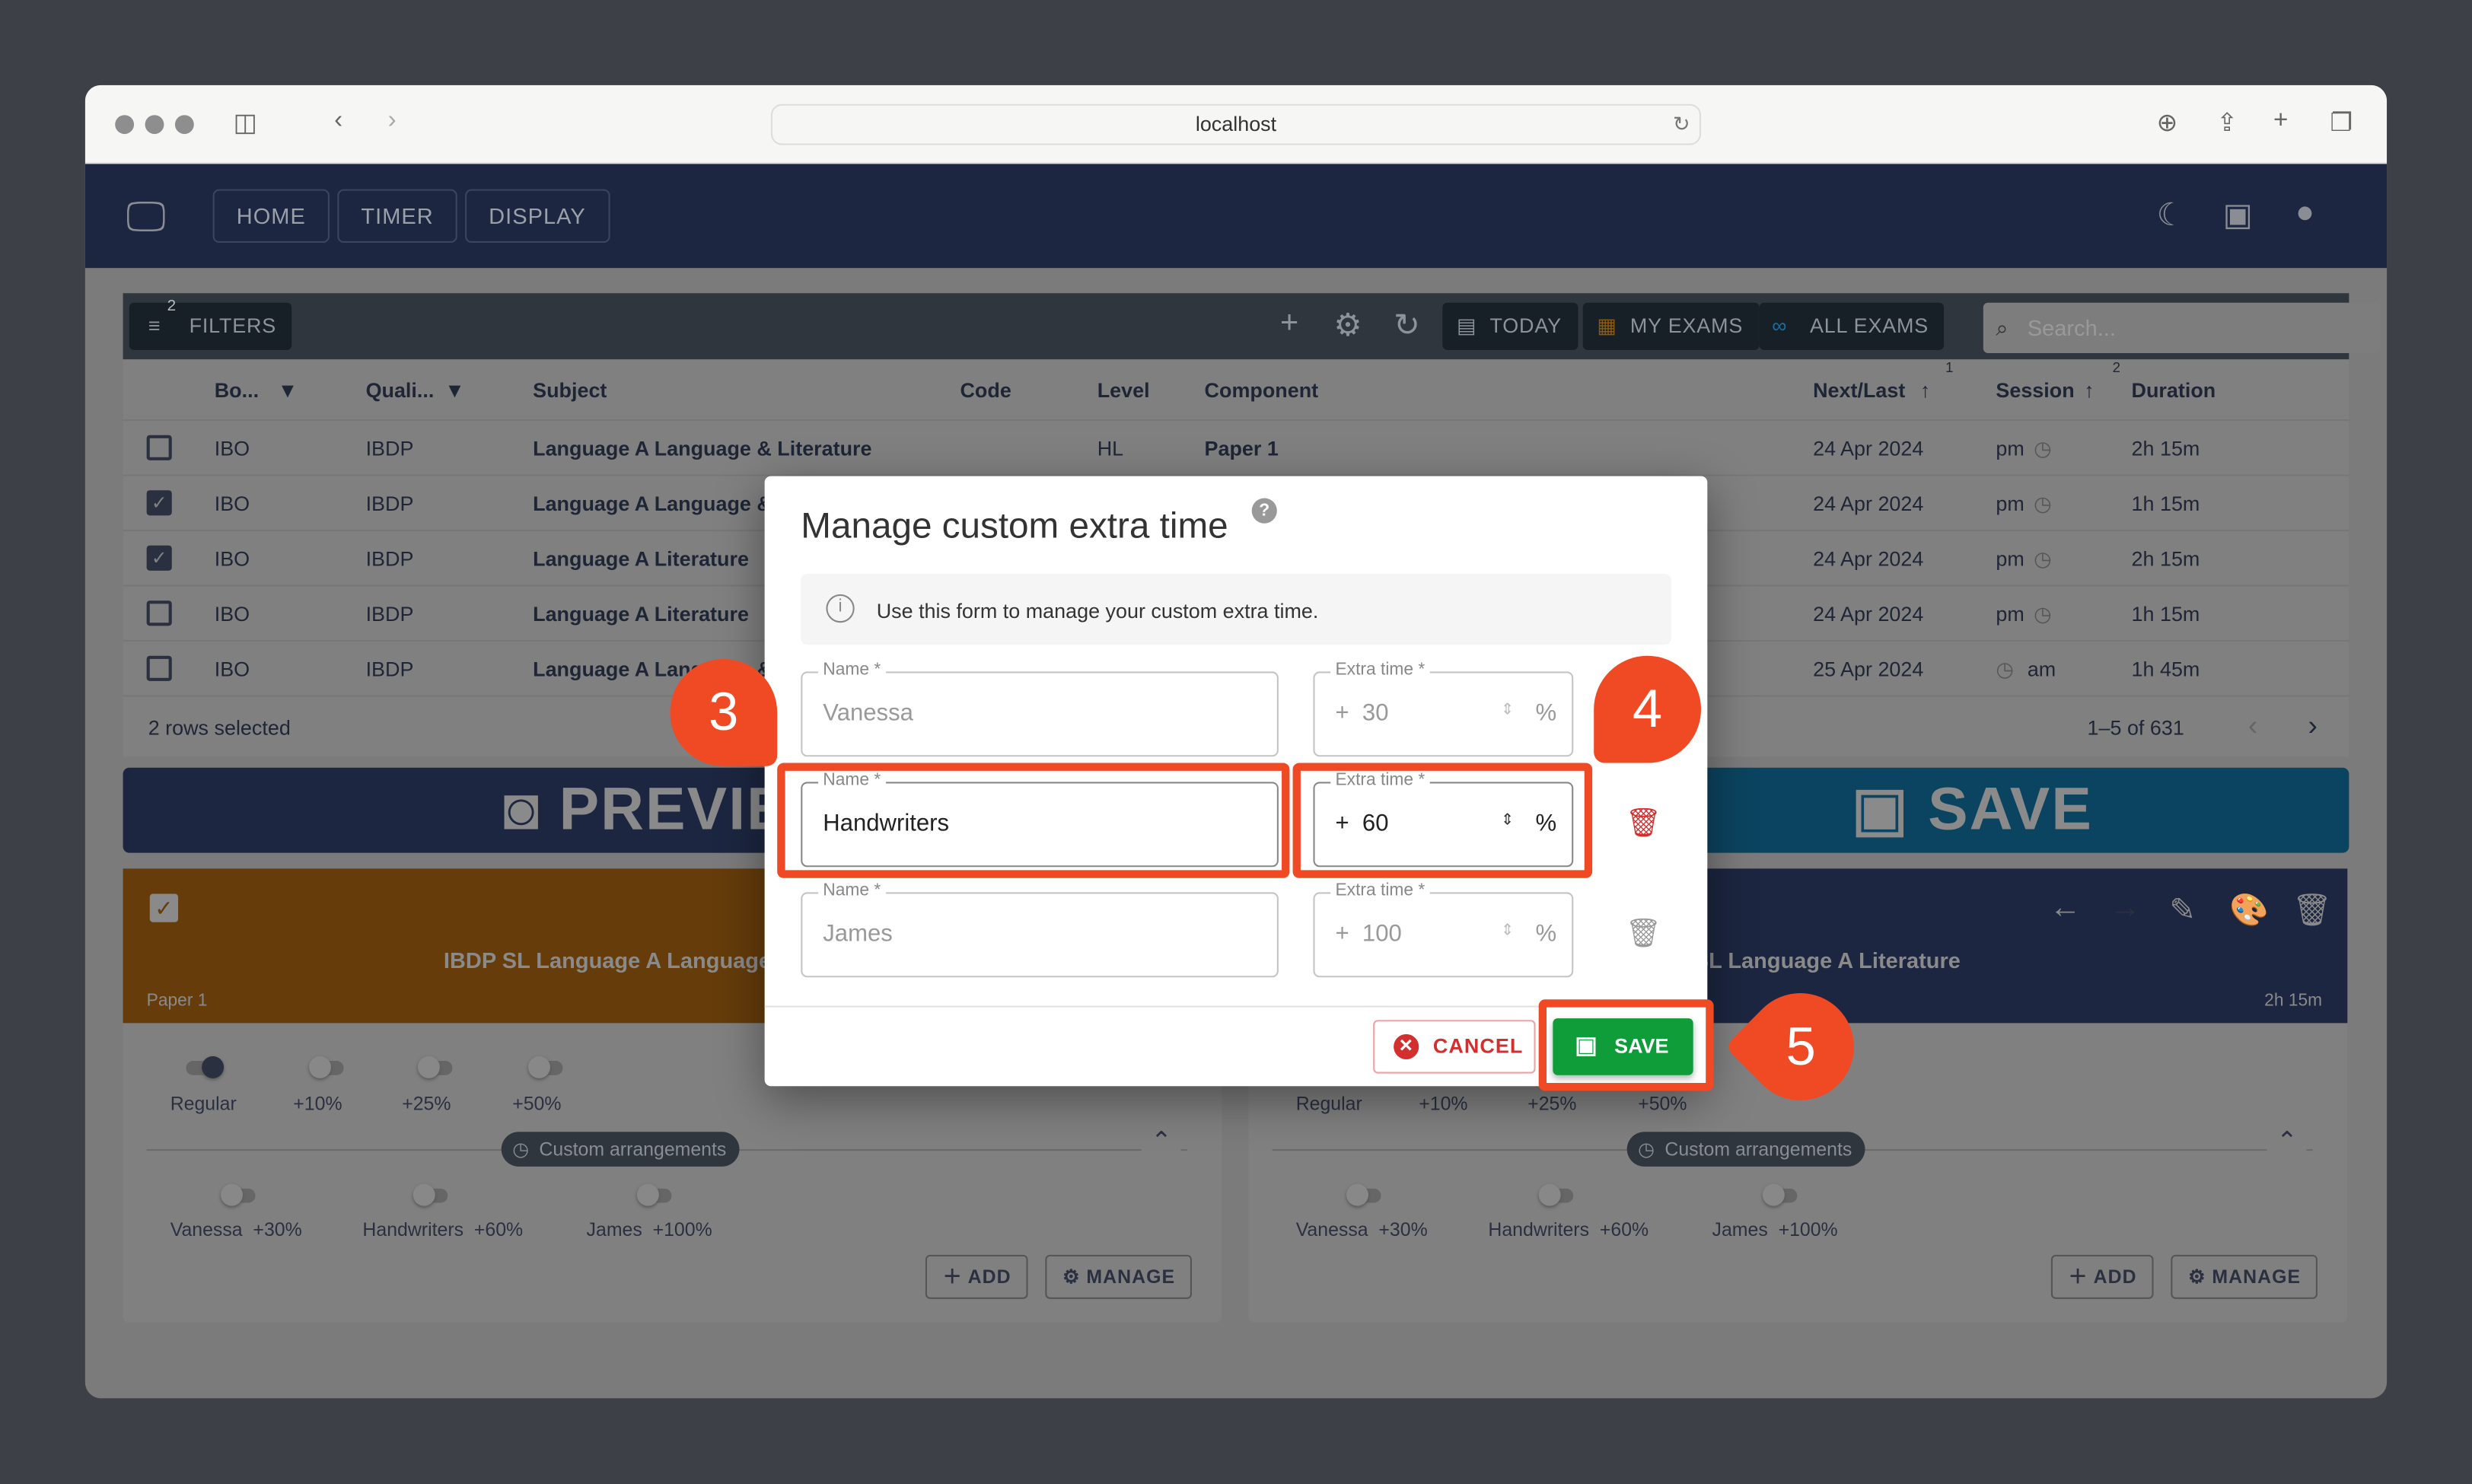 The width and height of the screenshot is (2472, 1484). I want to click on col-component: Component, so click(1262, 390).